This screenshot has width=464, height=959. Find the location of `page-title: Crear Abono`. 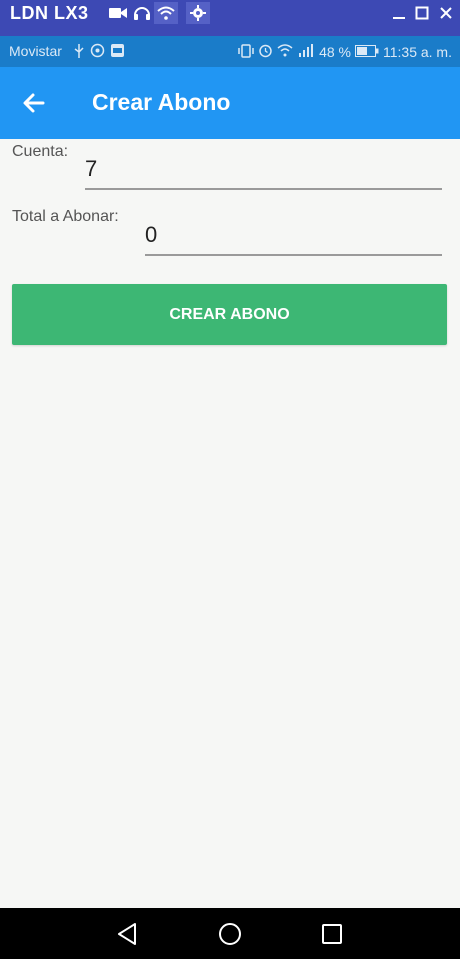

page-title: Crear Abono is located at coordinates (161, 102).